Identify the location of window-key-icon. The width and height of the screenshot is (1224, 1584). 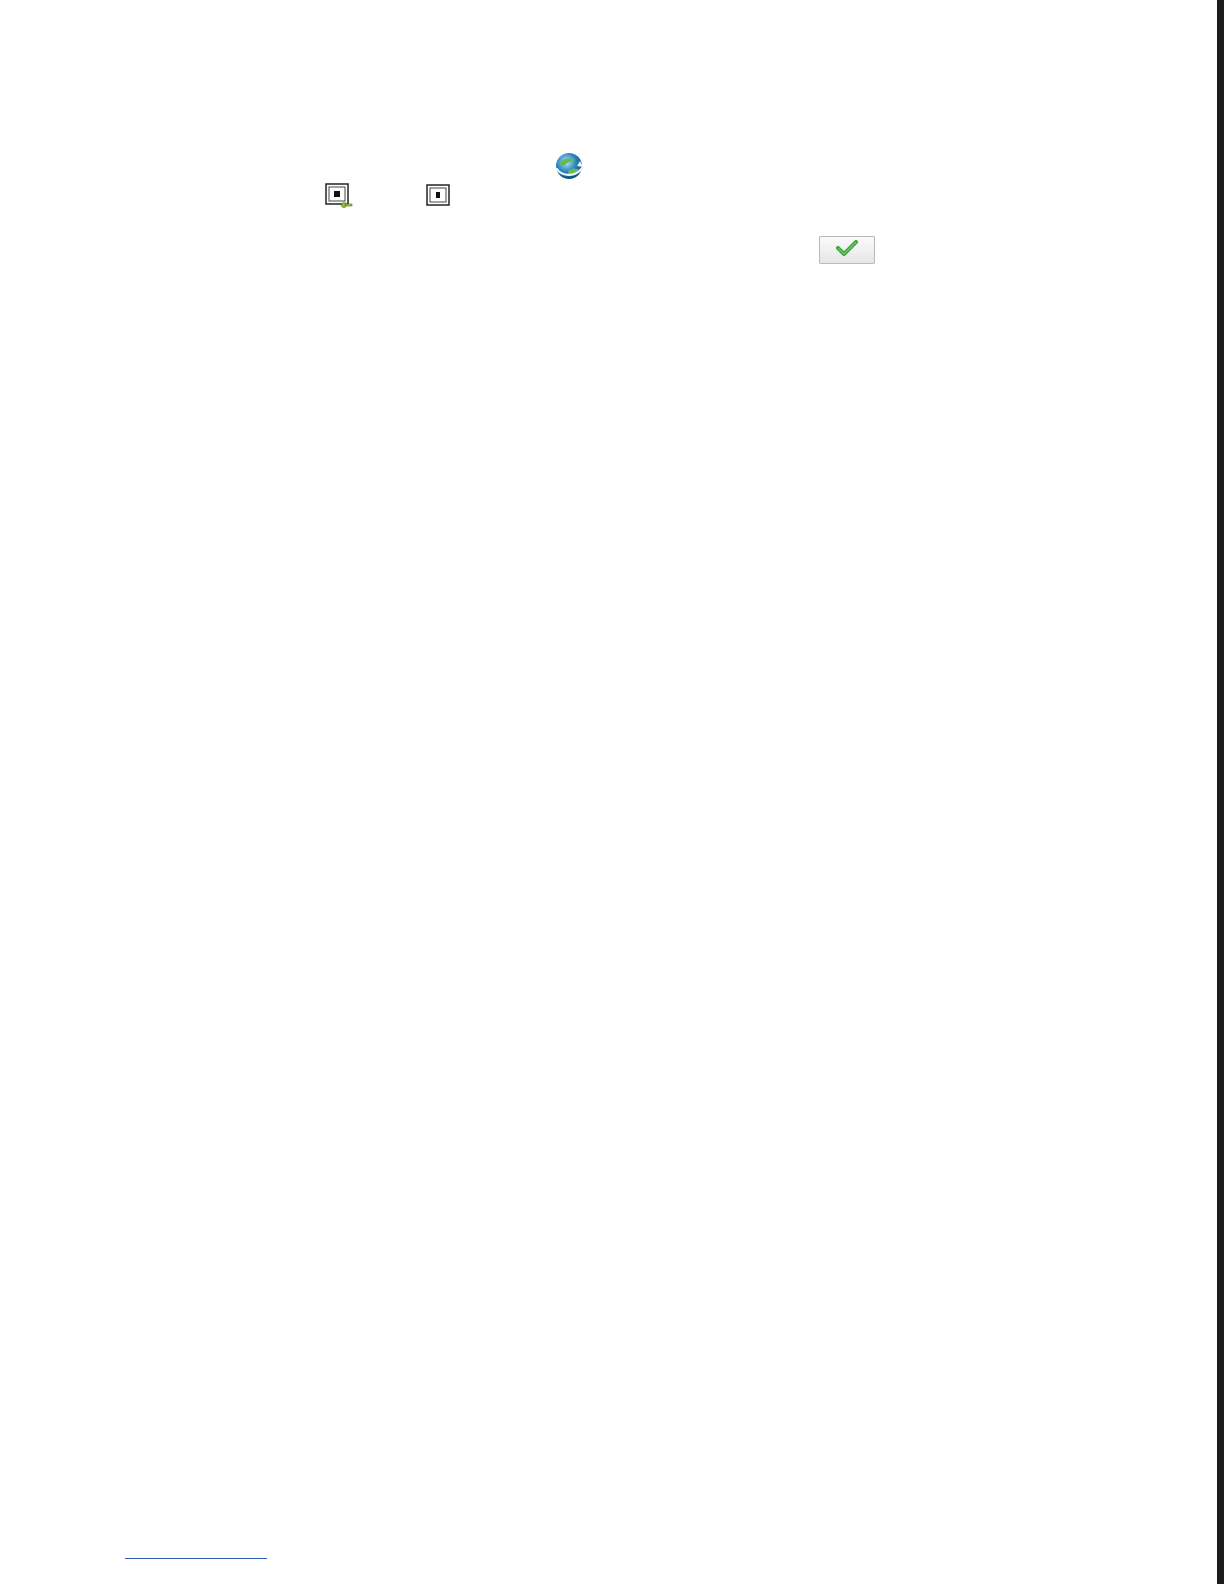
(339, 196).